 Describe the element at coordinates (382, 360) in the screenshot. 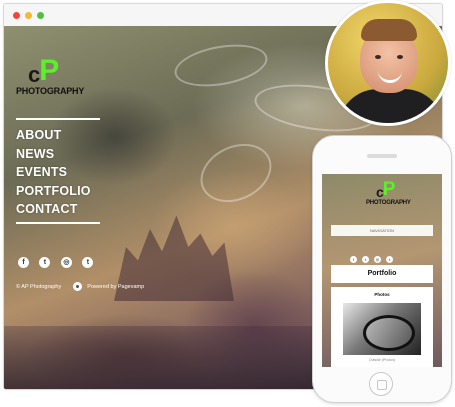

I see `mobile-card-caption: Outside (Photos)` at that location.